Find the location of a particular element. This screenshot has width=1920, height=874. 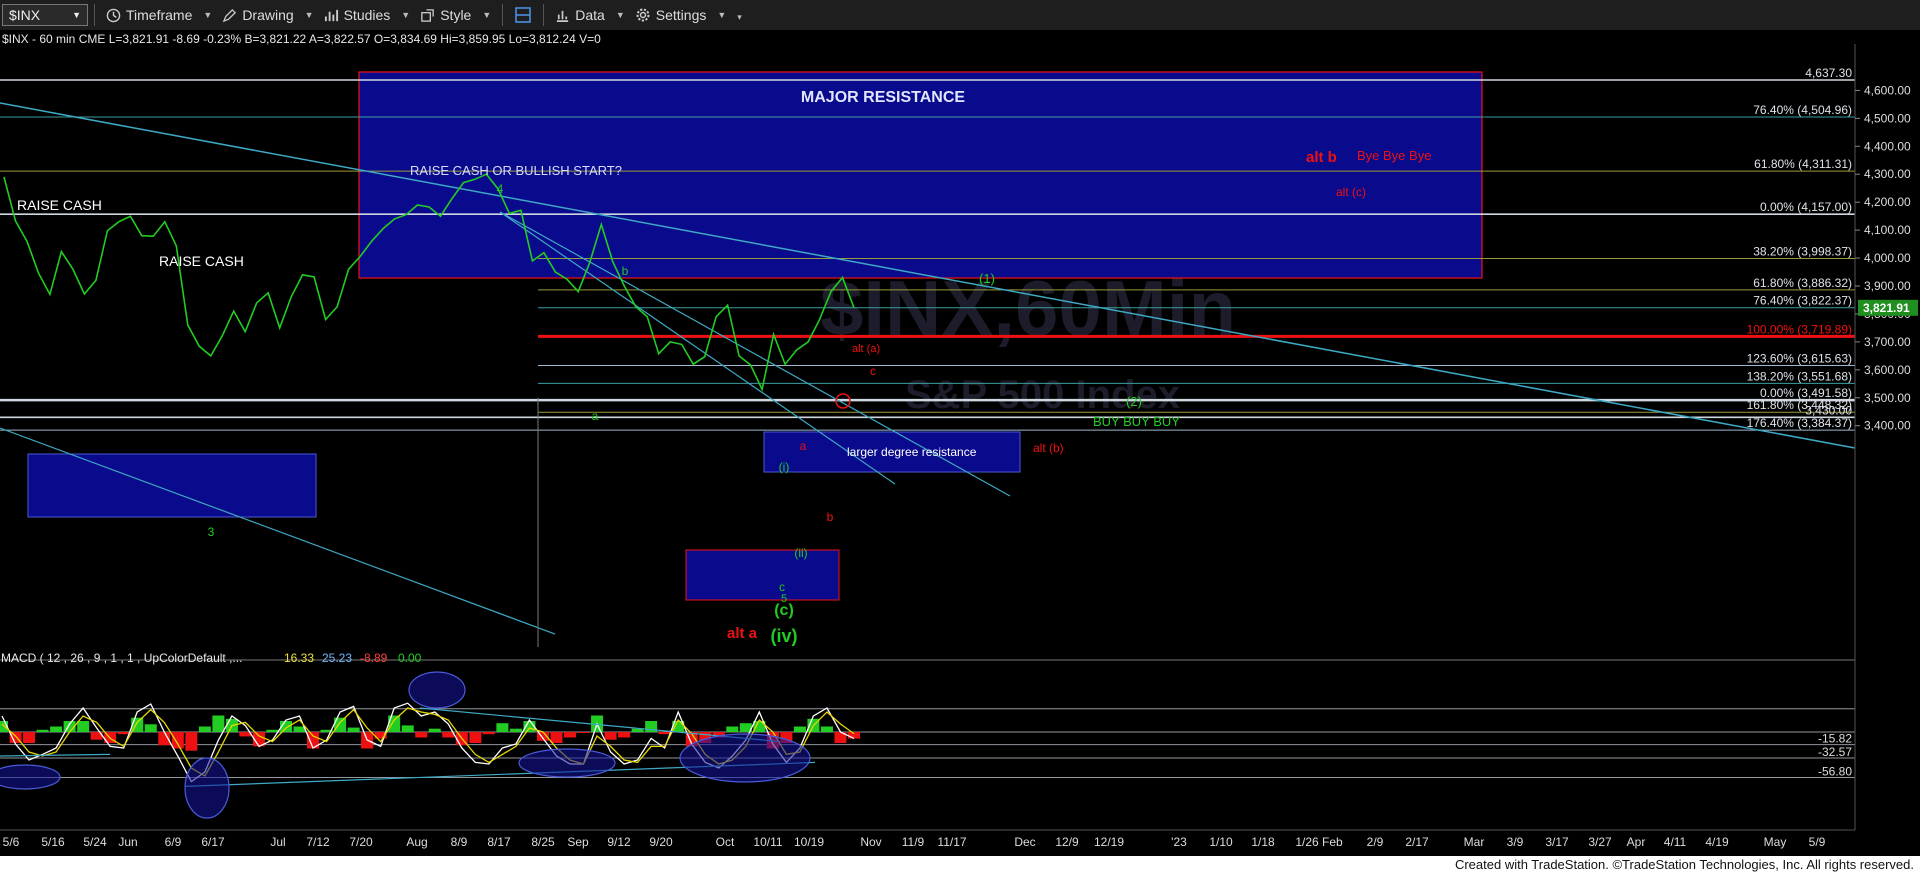

layout-button is located at coordinates (523, 15).